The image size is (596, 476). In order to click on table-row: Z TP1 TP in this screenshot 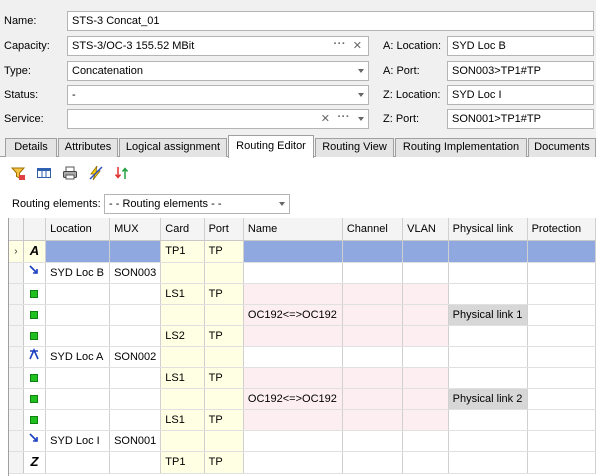, I will do `click(302, 462)`.